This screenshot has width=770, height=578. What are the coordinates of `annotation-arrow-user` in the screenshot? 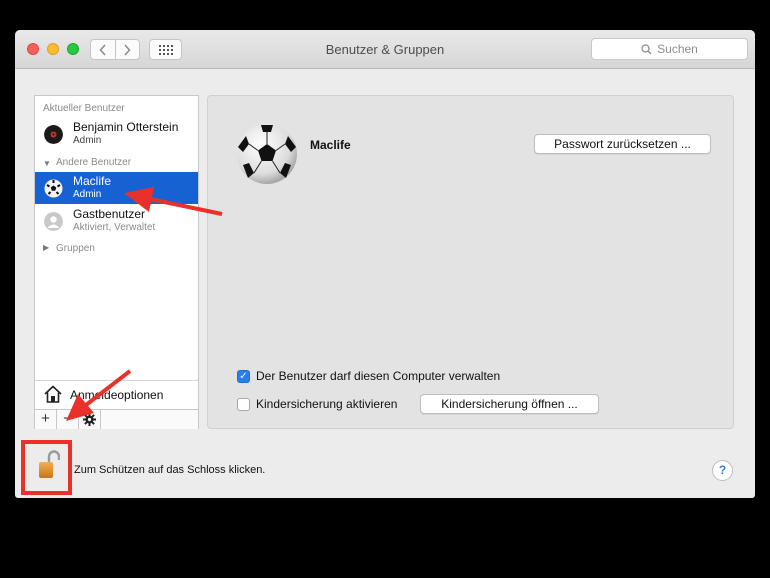 It's located at (173, 201).